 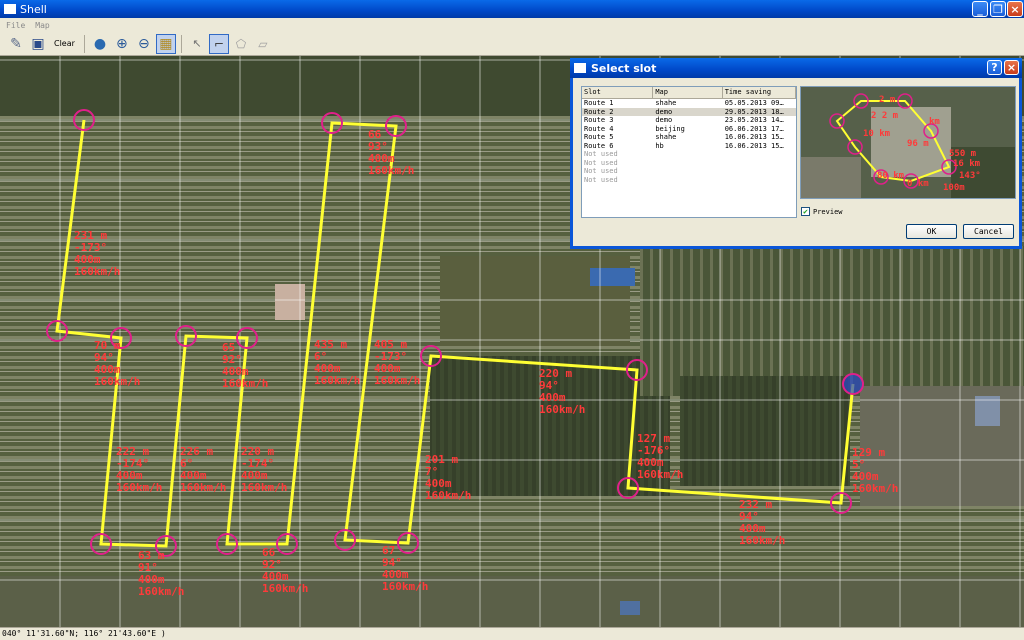 I want to click on preview-route-label: 100m, so click(x=954, y=188).